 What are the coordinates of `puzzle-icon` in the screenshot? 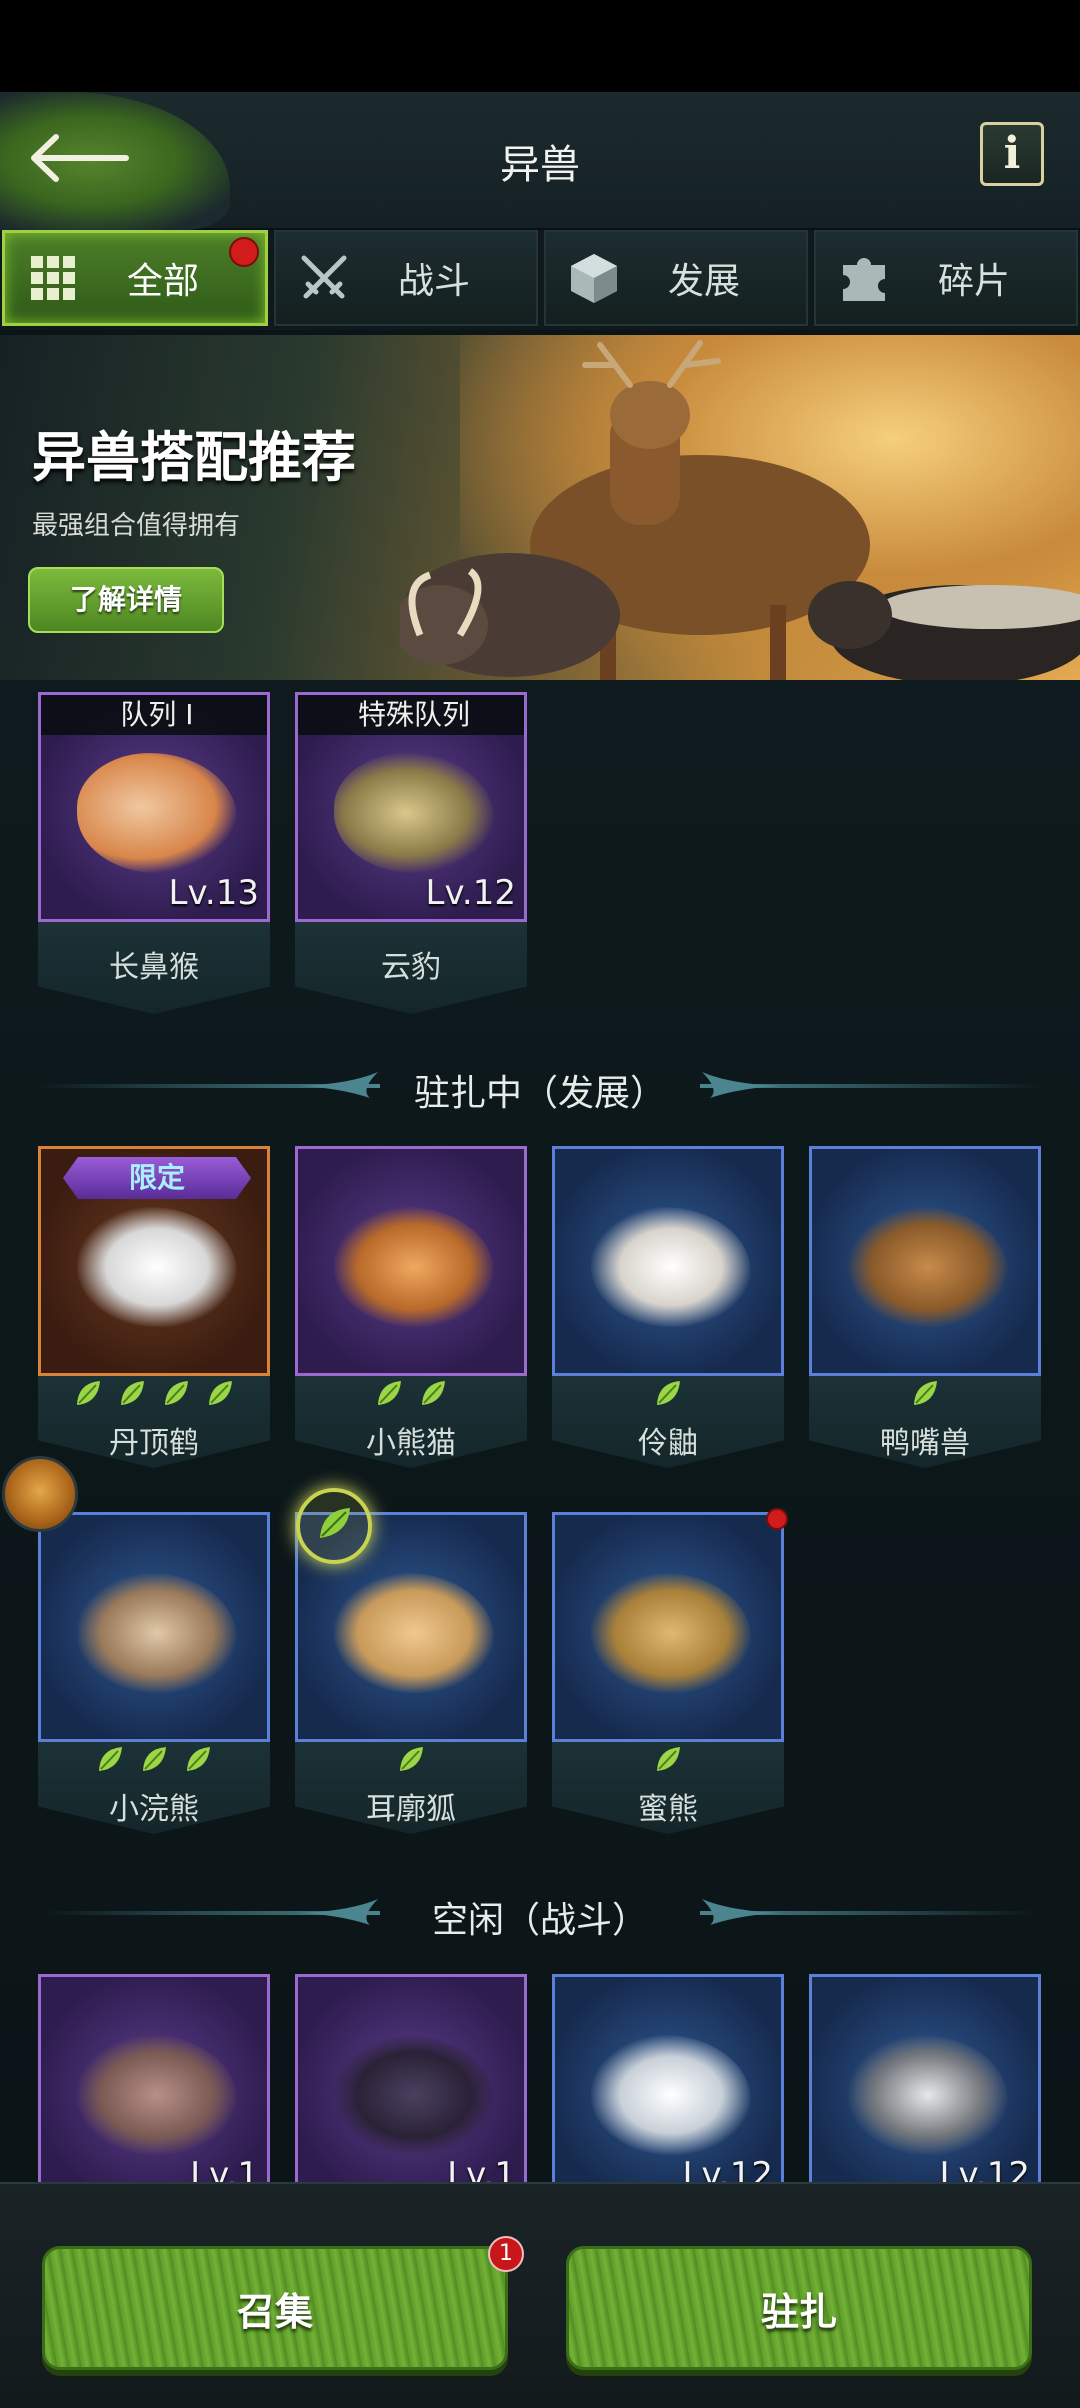 It's located at (864, 278).